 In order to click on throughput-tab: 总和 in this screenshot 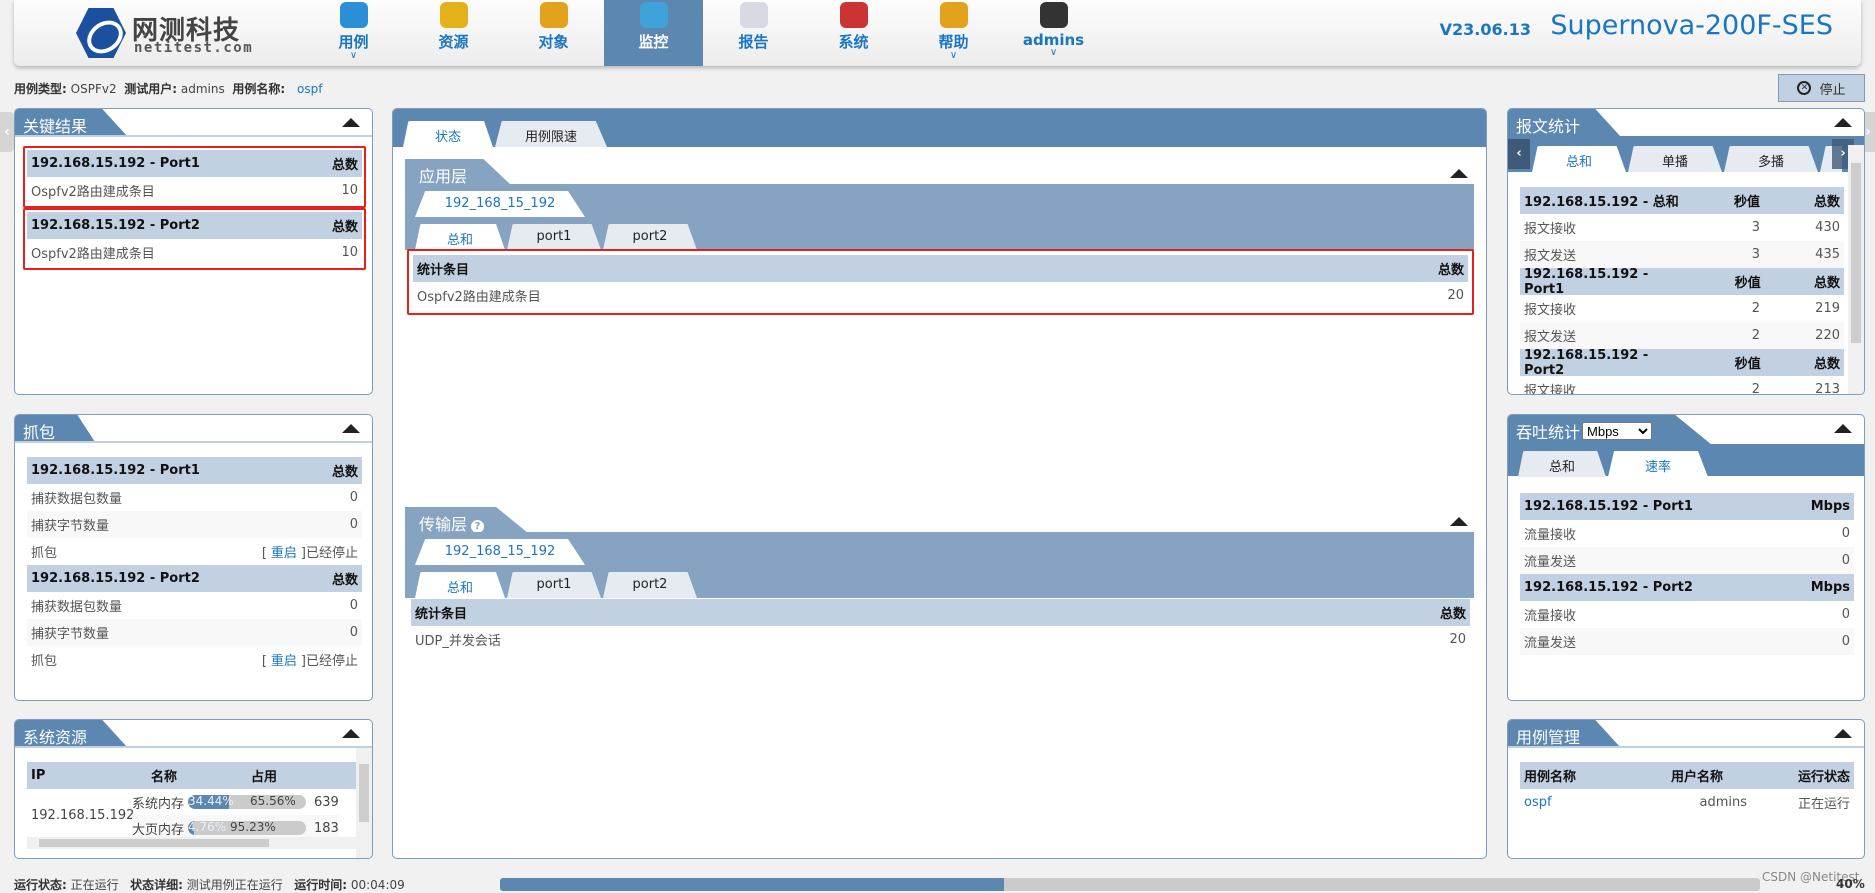, I will do `click(1562, 464)`.